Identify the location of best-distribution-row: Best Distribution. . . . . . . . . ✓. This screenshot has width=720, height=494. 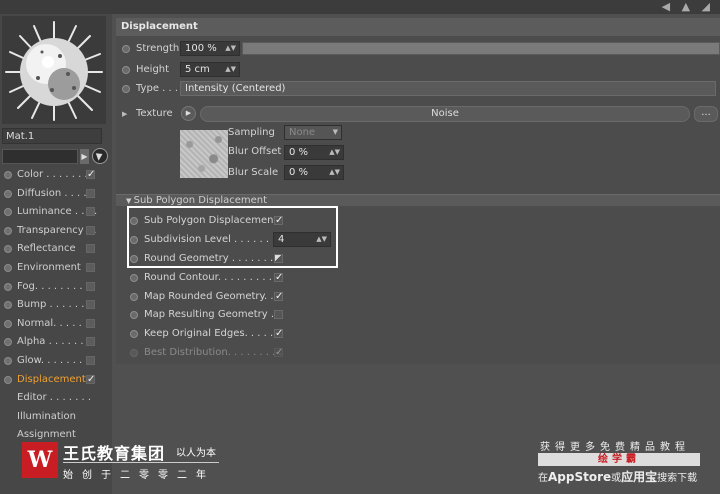
(274, 353).